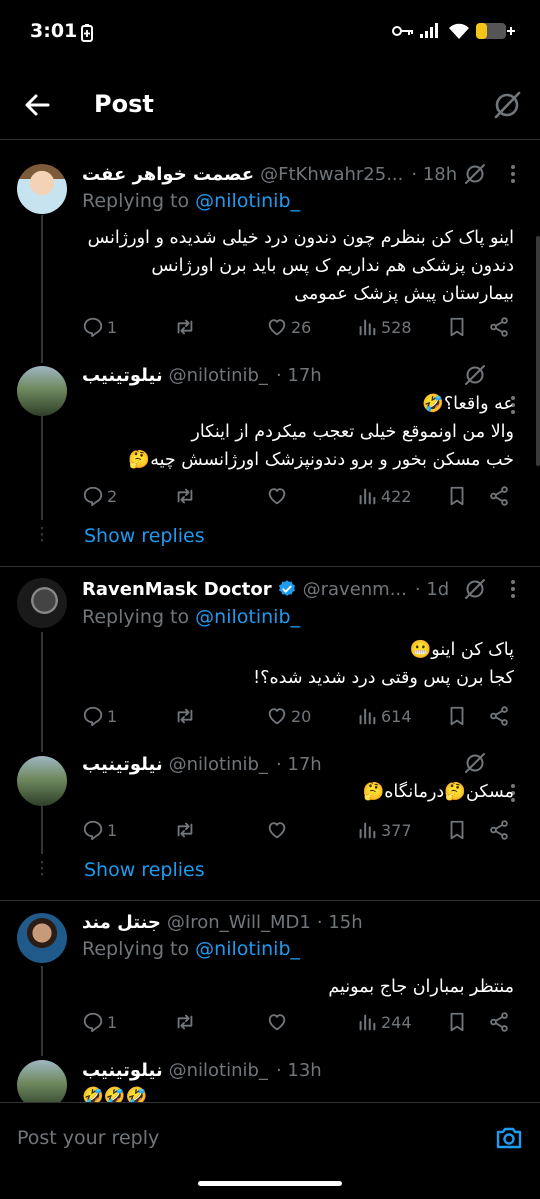 The height and width of the screenshot is (1199, 540). What do you see at coordinates (270, 1183) in the screenshot?
I see `home-indicator` at bounding box center [270, 1183].